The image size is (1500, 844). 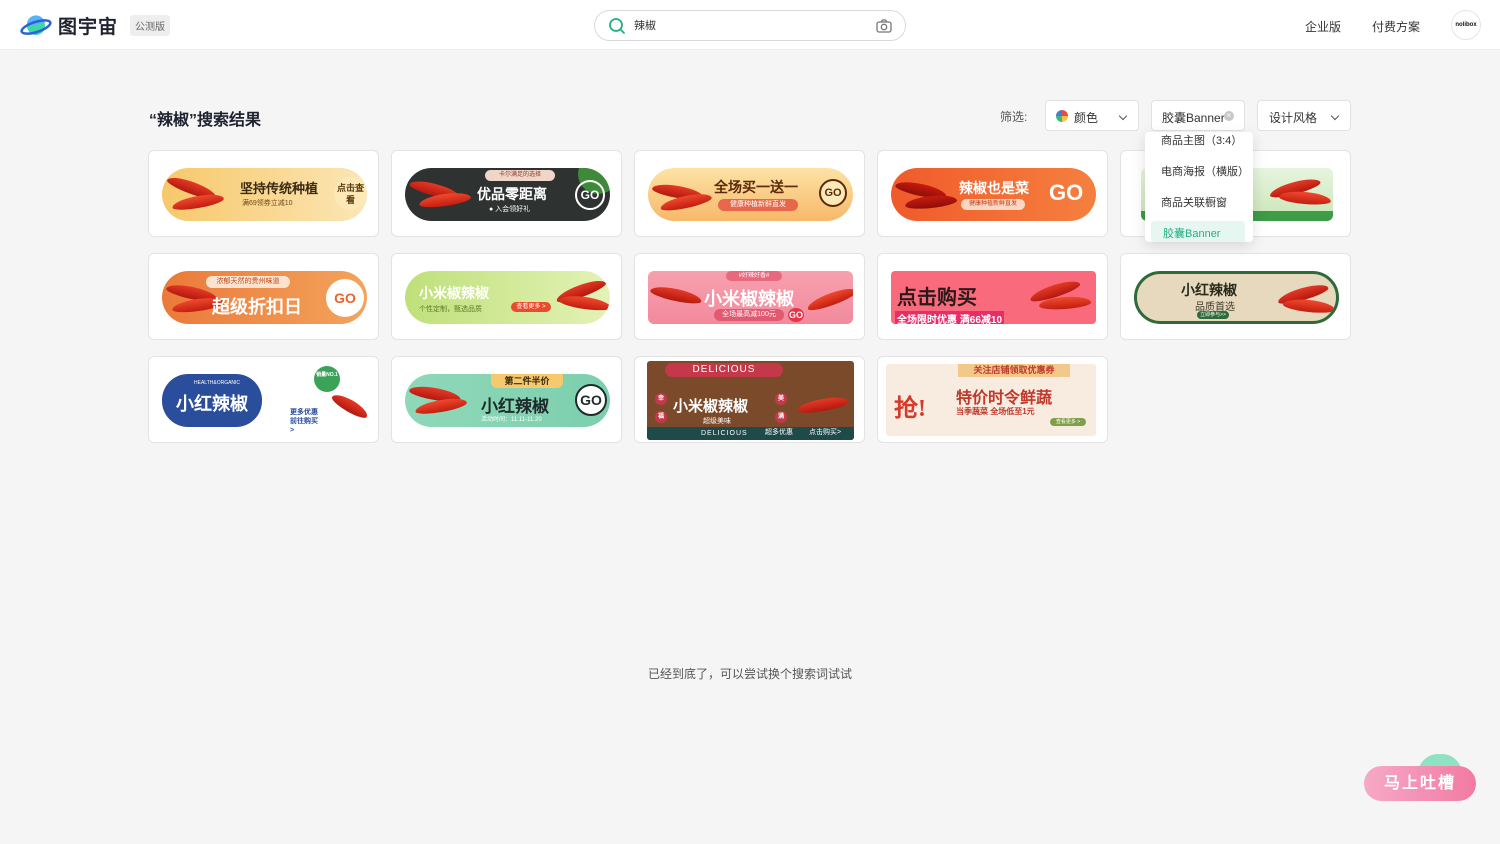 I want to click on search-icon, so click(x=617, y=28).